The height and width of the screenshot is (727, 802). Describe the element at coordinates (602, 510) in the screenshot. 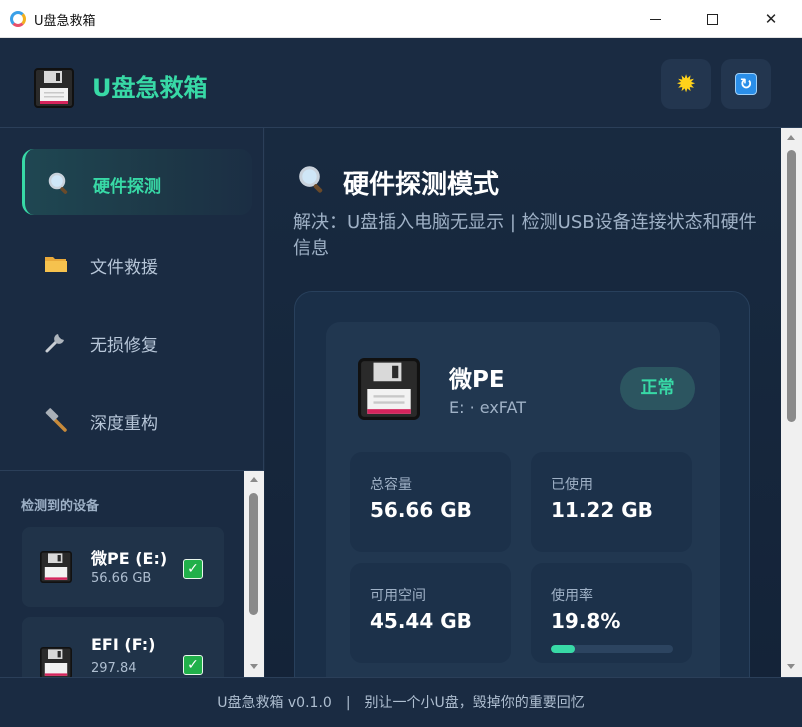

I see `stat-value: 11.22 GB` at that location.